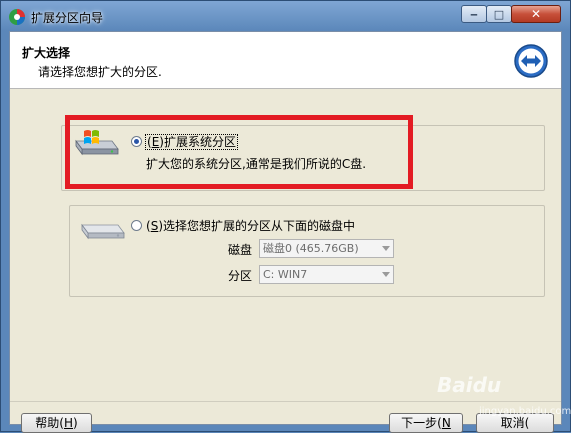  Describe the element at coordinates (285, 274) in the screenshot. I see `partition-select-value: C: WIN7` at that location.